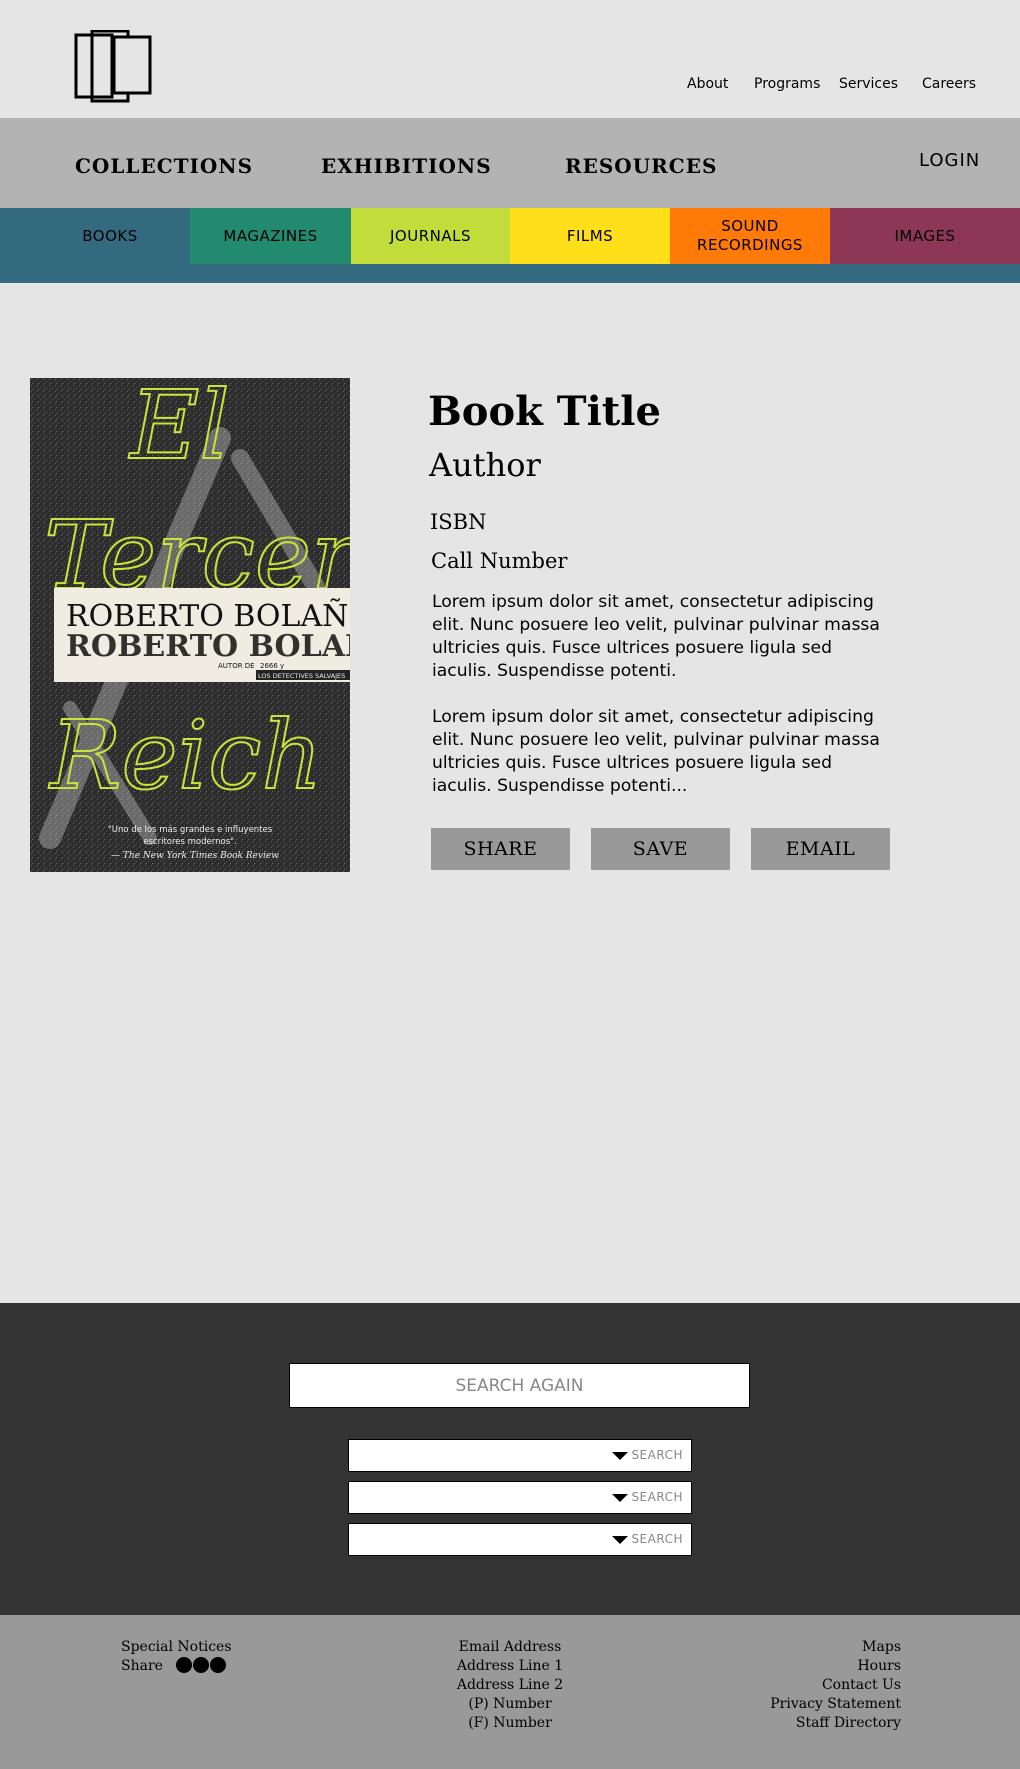  Describe the element at coordinates (142, 1666) in the screenshot. I see `footer-share-label: Share` at that location.